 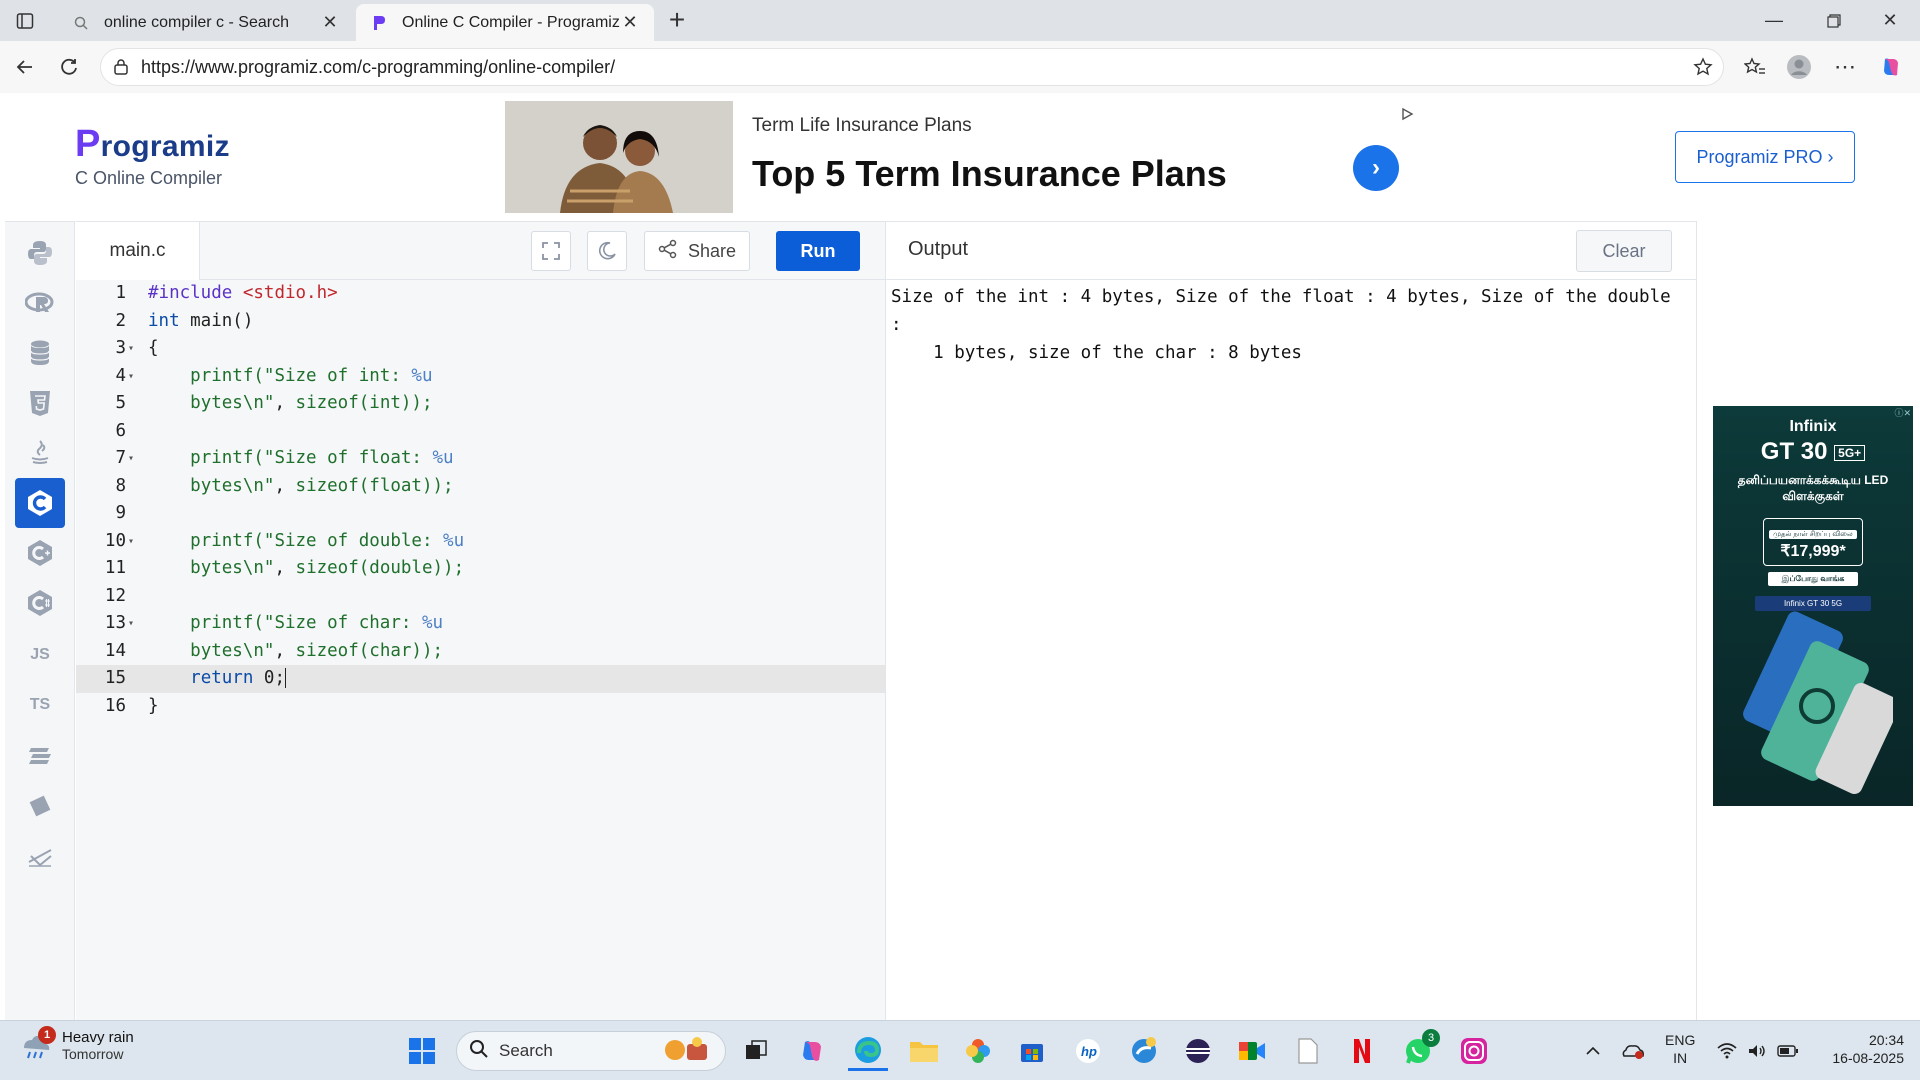 I want to click on tab-search: online compiler c - Search ✕, so click(x=206, y=22).